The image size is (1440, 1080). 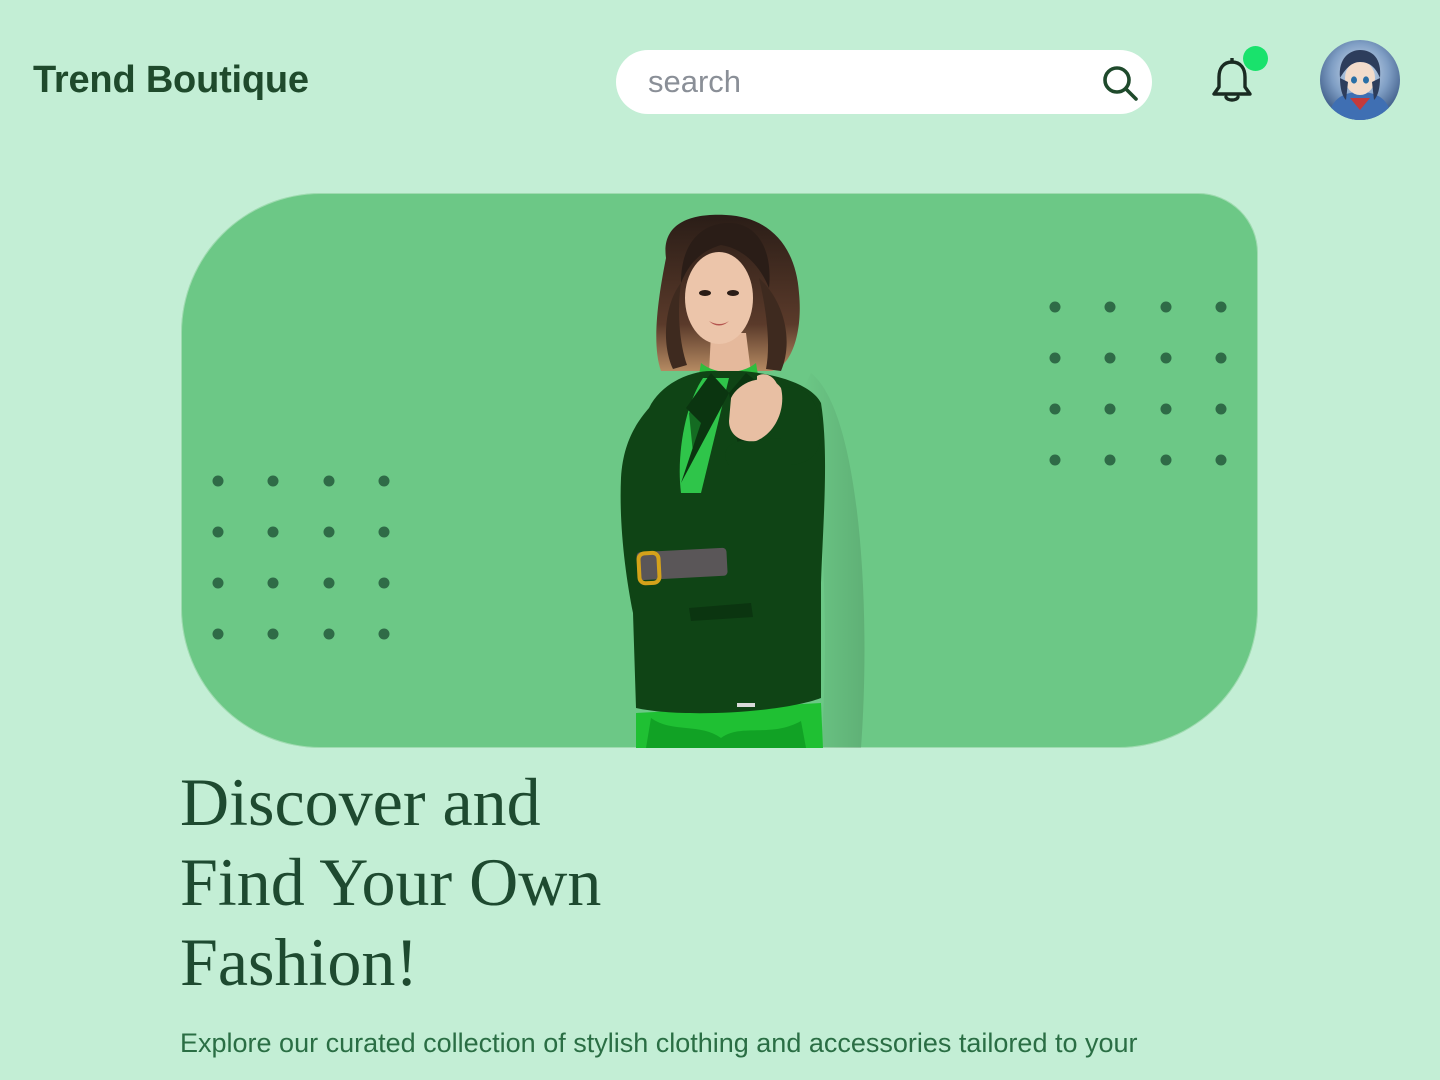 What do you see at coordinates (863, 82) in the screenshot?
I see `search-input` at bounding box center [863, 82].